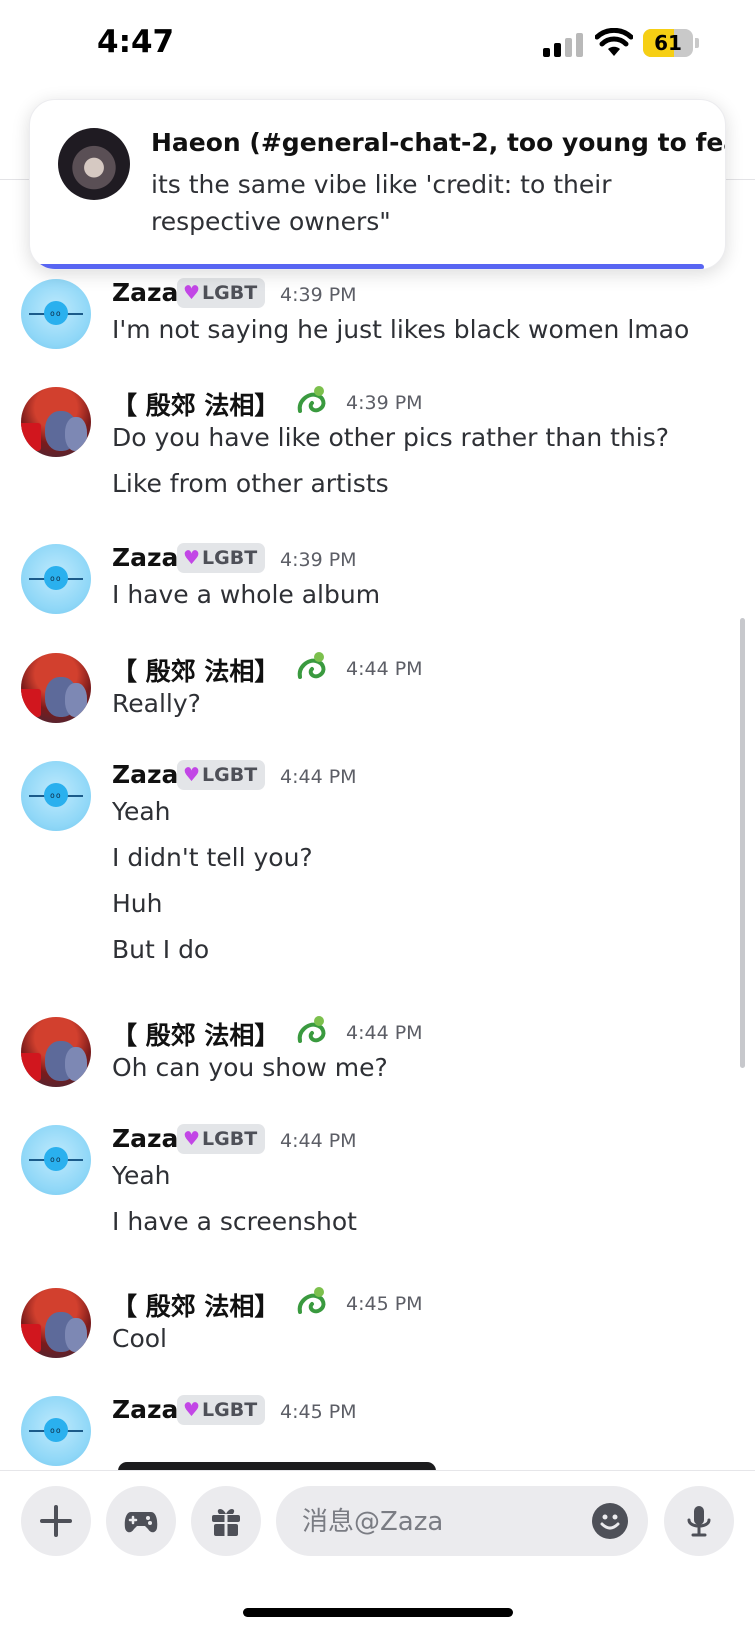 The height and width of the screenshot is (1634, 755). I want to click on message-text: Like from other artists, so click(250, 483).